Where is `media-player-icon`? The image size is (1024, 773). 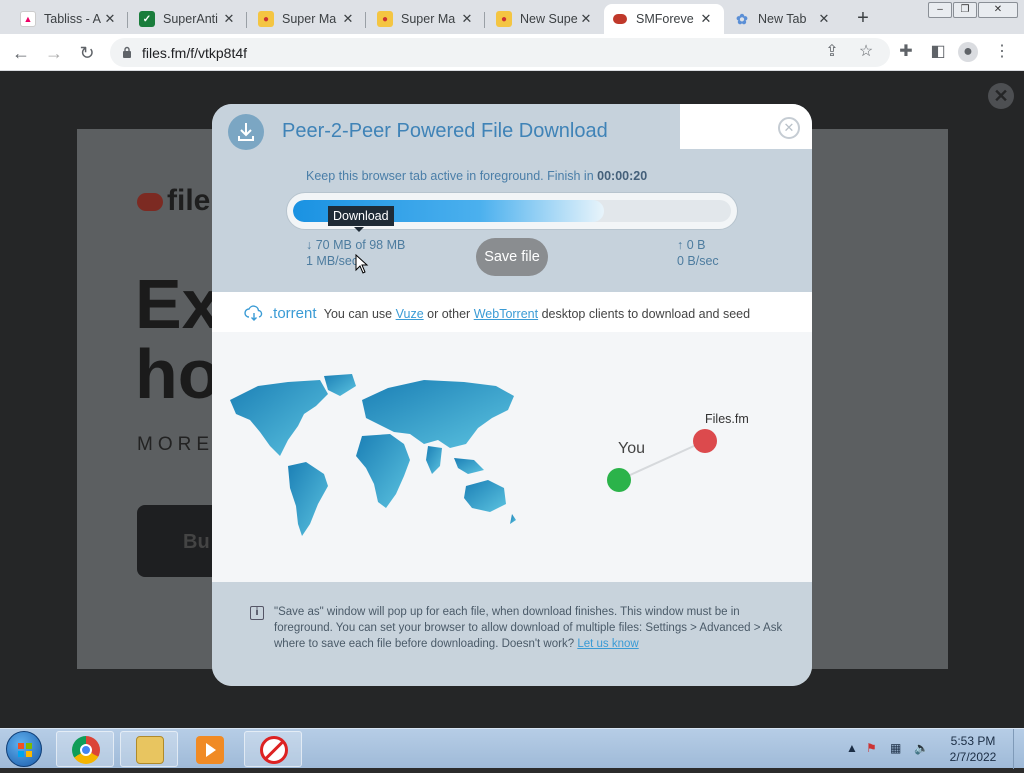
media-player-icon is located at coordinates (210, 750).